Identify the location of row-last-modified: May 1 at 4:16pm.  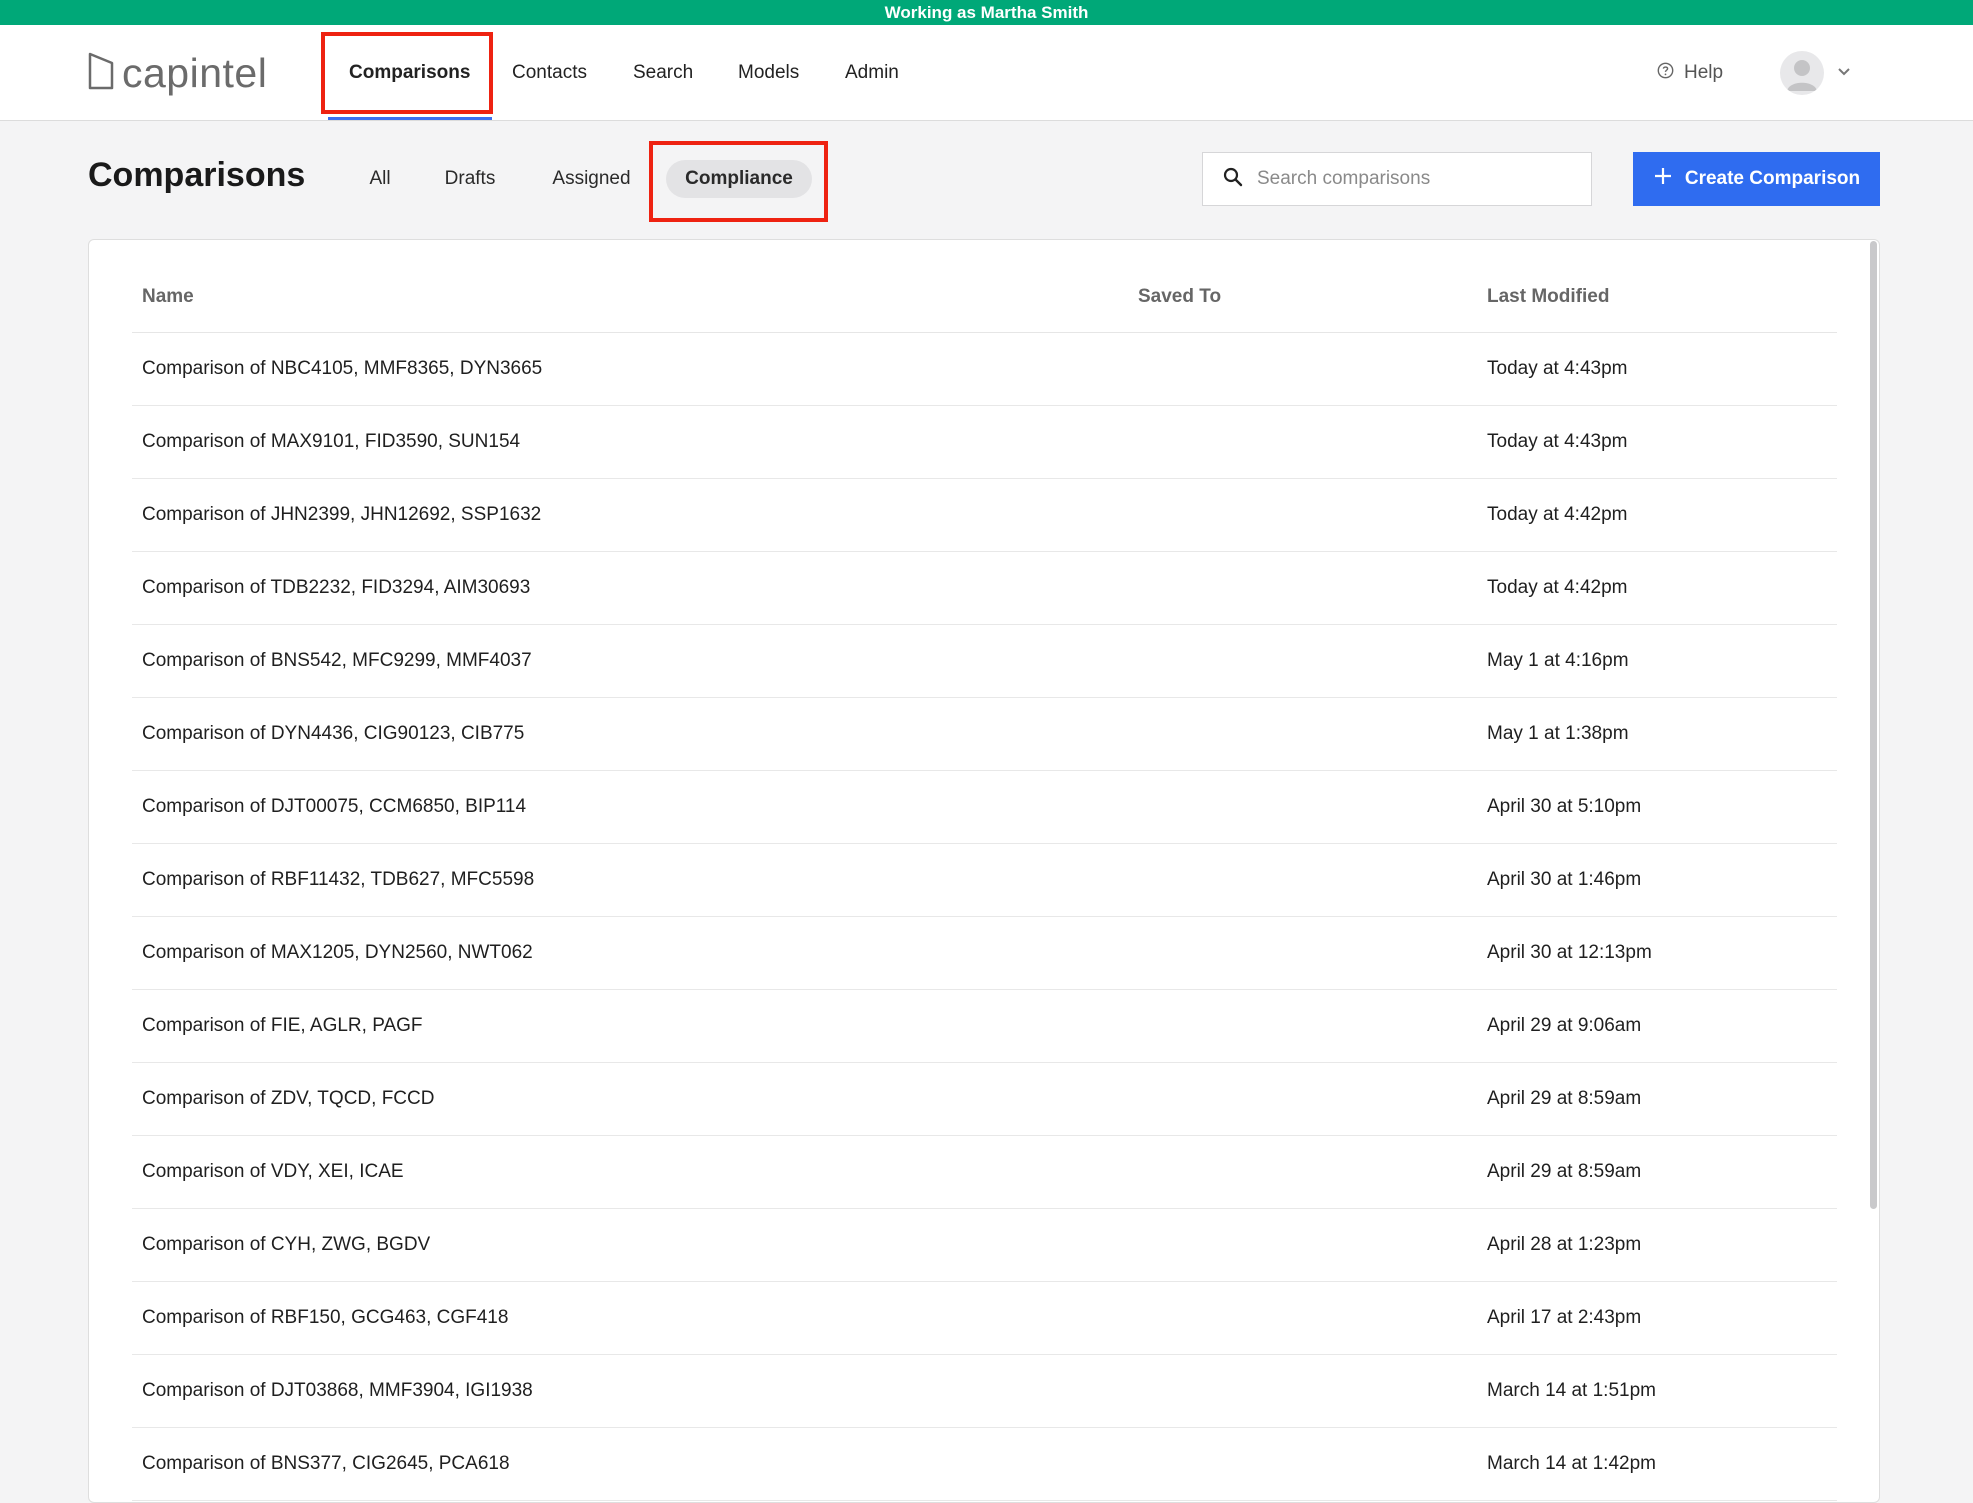
(1558, 660).